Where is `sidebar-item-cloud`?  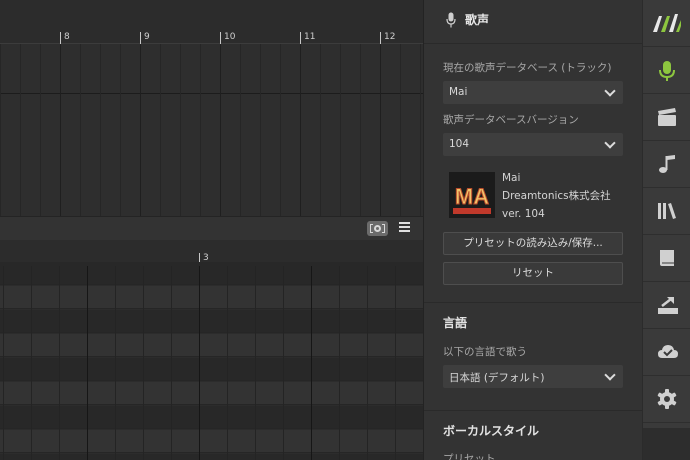 sidebar-item-cloud is located at coordinates (666, 352).